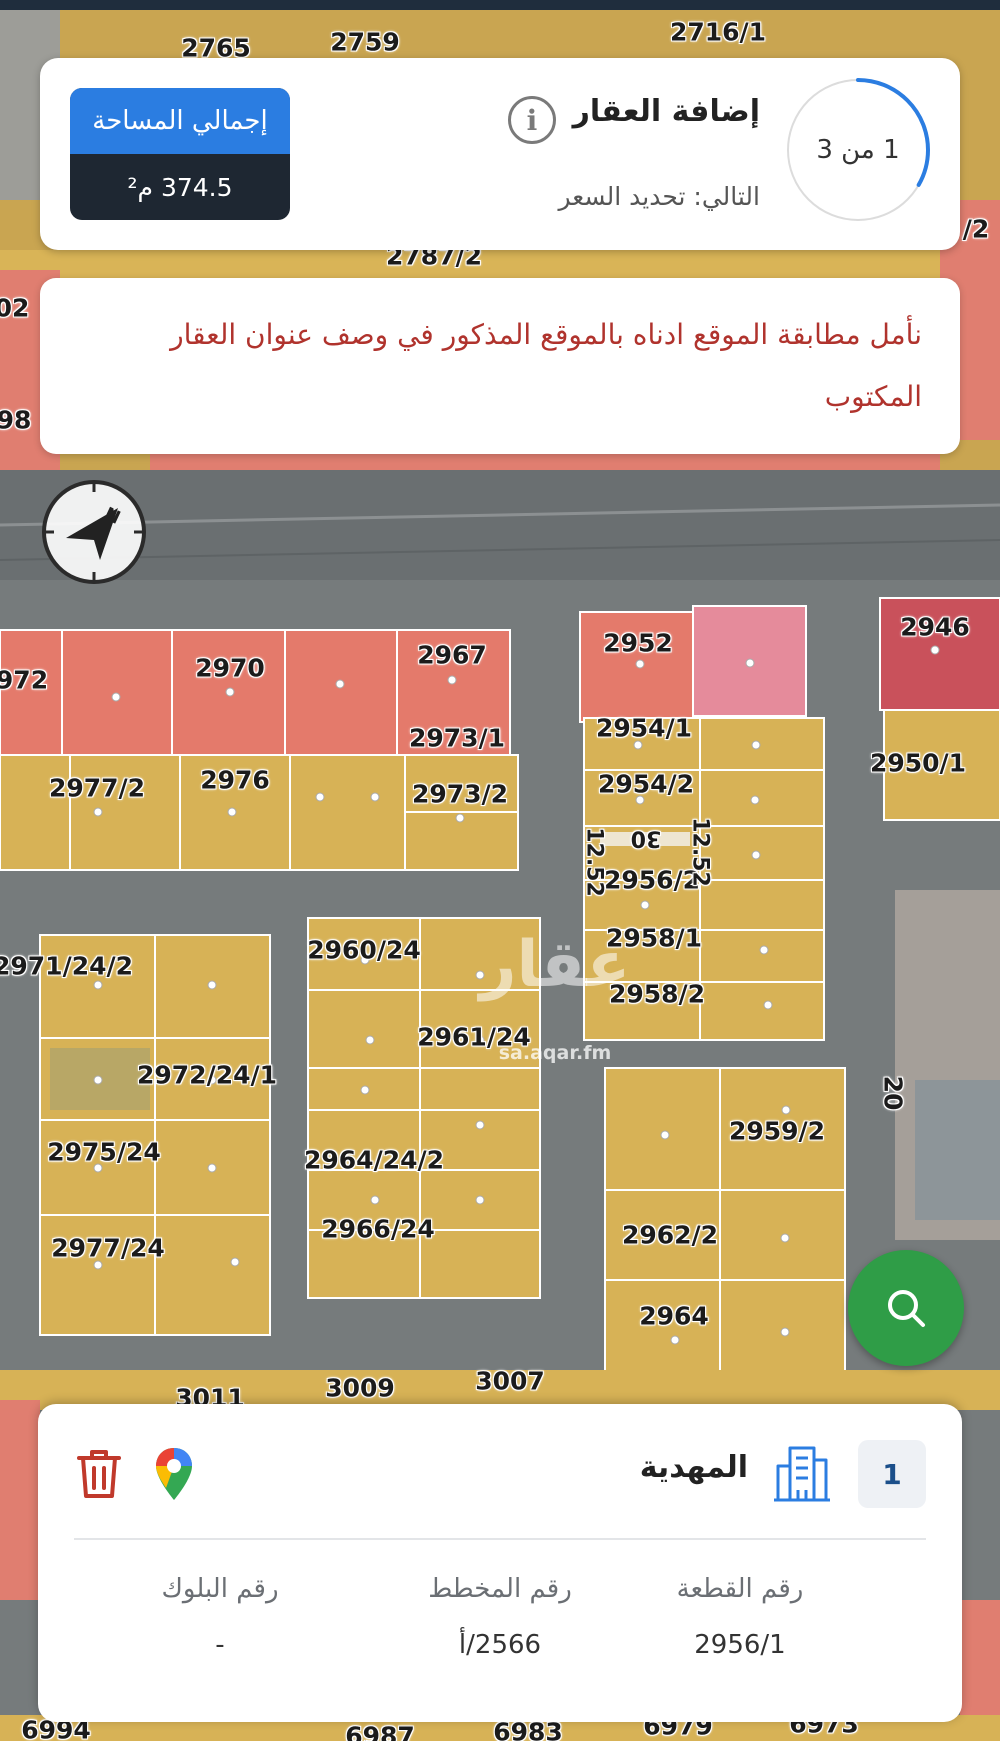 This screenshot has width=1000, height=1741. What do you see at coordinates (659, 196) in the screenshot?
I see `next-step-label: التالي: تحديد السعر` at bounding box center [659, 196].